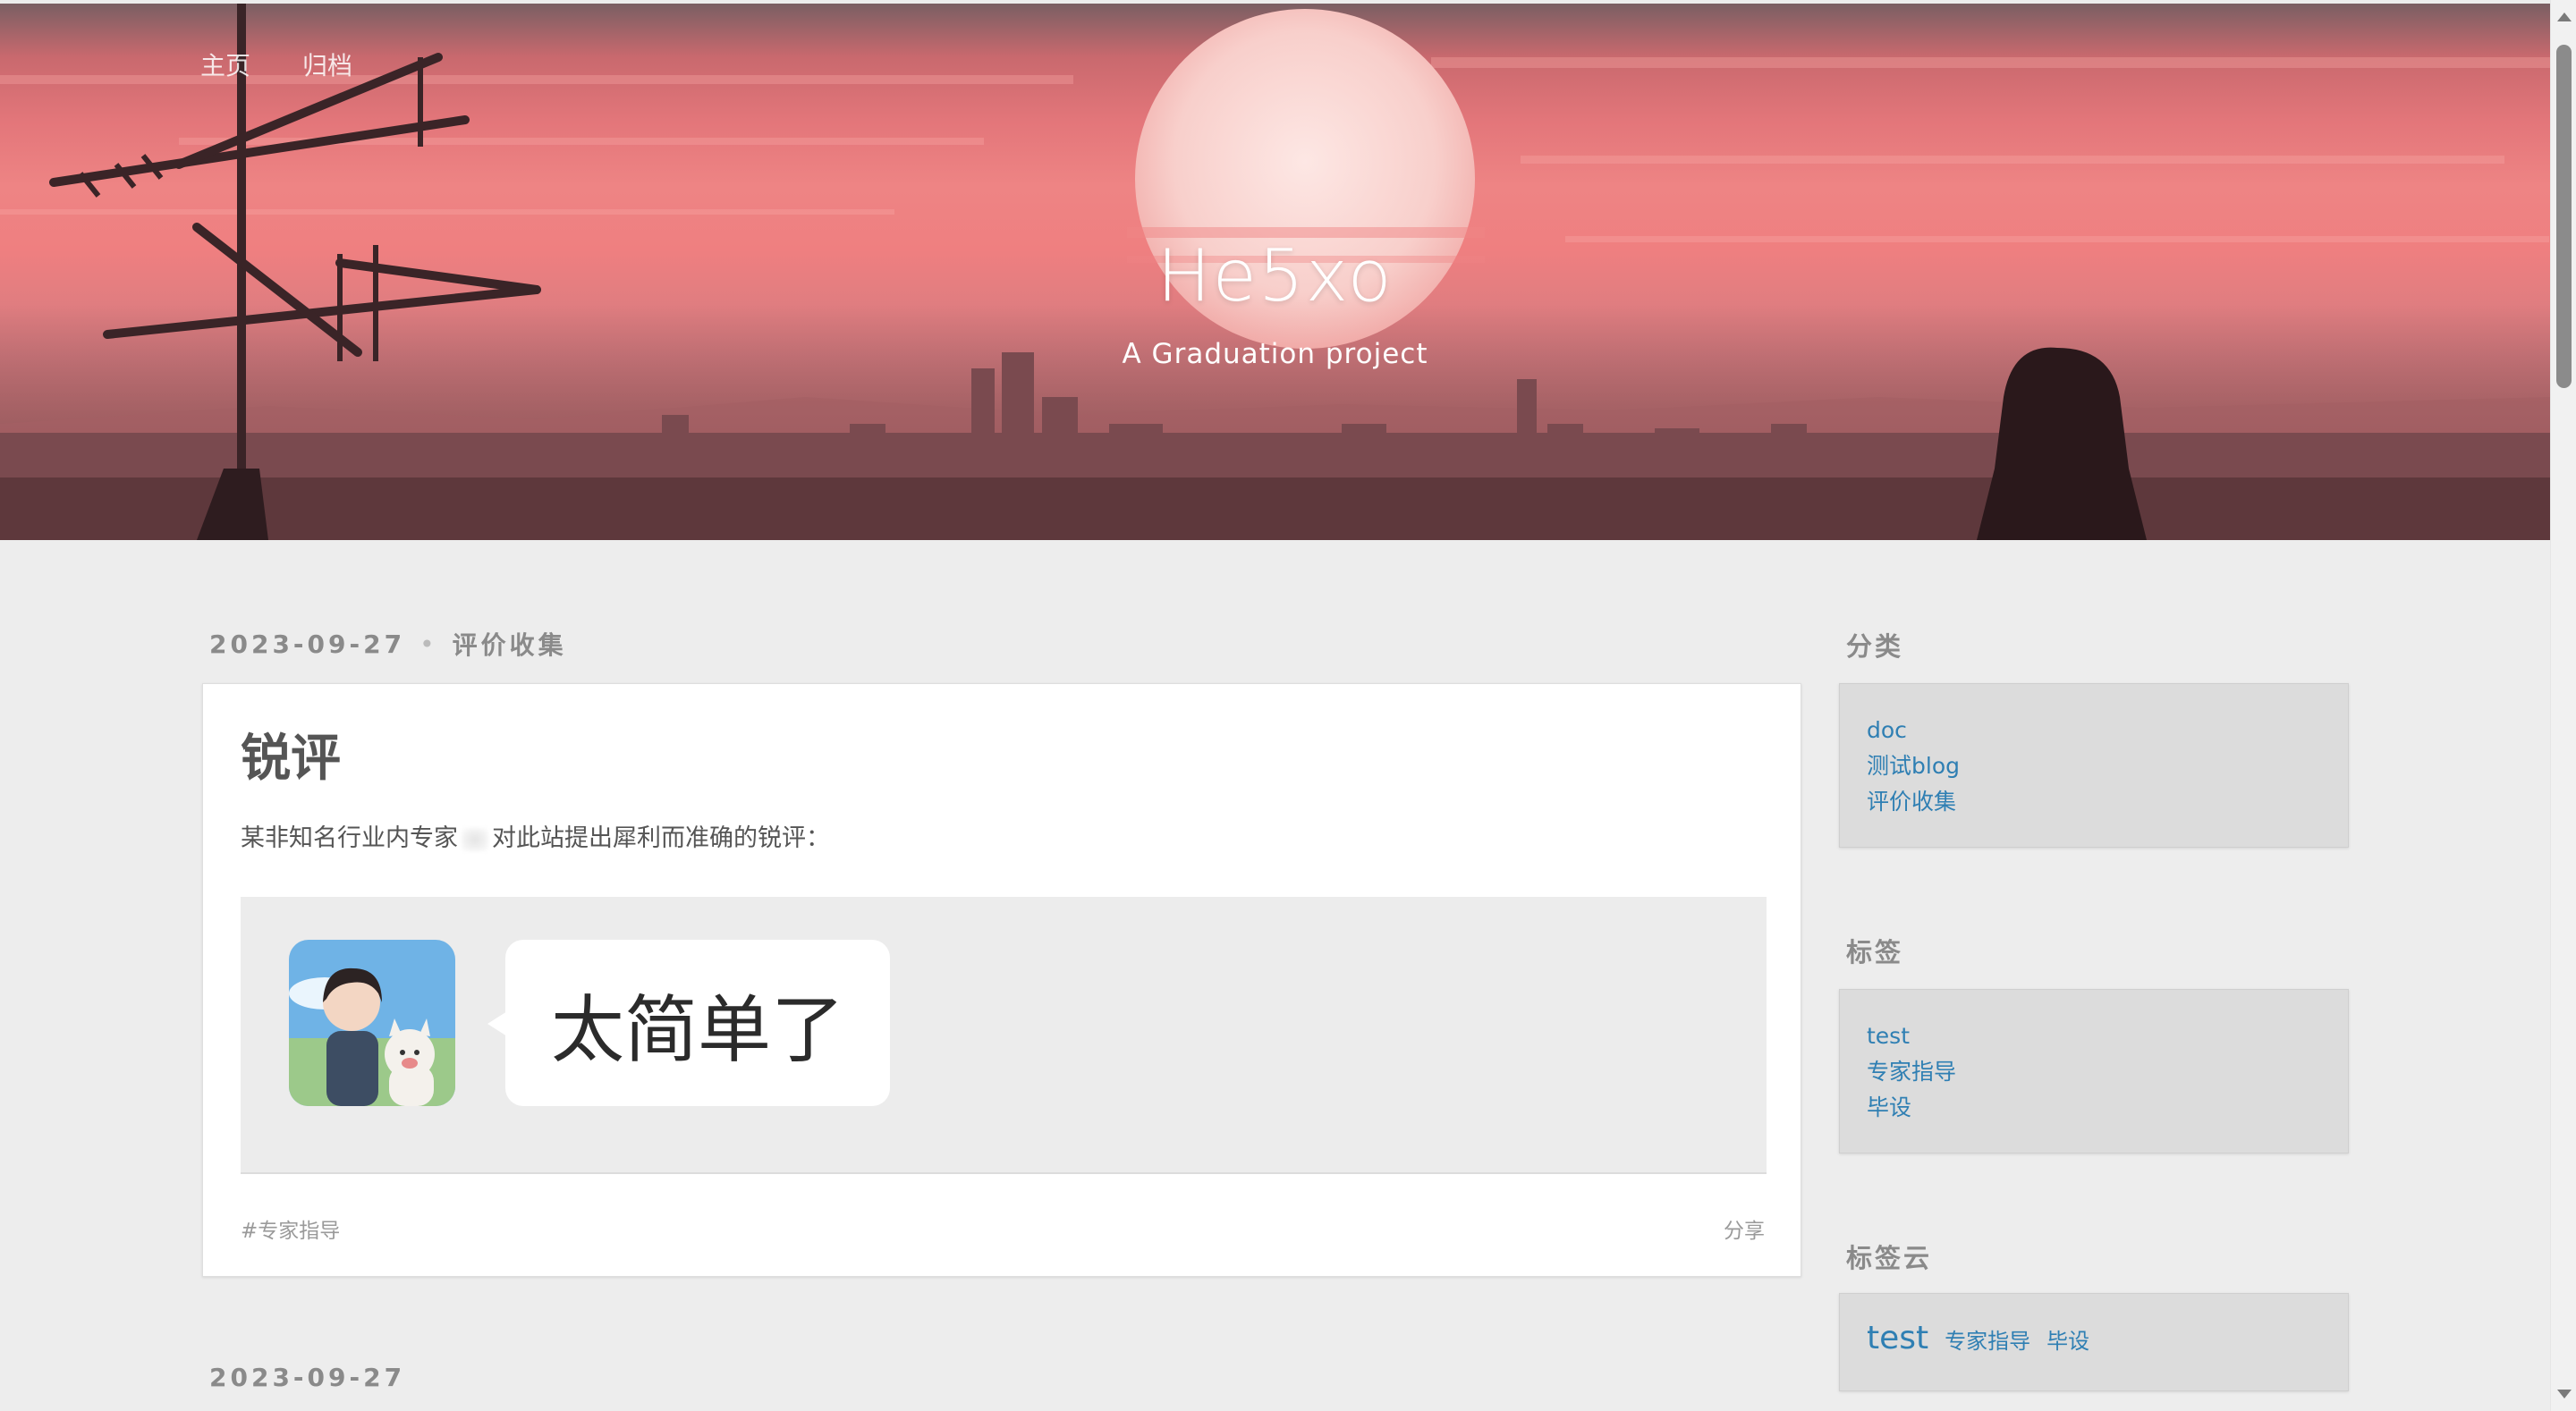 The image size is (2576, 1411). I want to click on post-text-before: 某非知名行业内专家, so click(349, 838).